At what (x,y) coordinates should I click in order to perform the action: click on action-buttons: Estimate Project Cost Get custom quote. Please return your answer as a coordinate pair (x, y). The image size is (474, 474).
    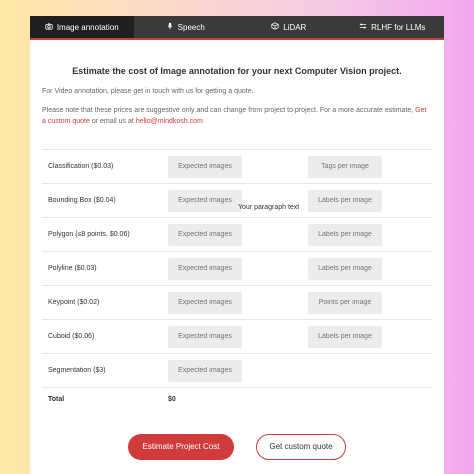
    Looking at the image, I should click on (286, 446).